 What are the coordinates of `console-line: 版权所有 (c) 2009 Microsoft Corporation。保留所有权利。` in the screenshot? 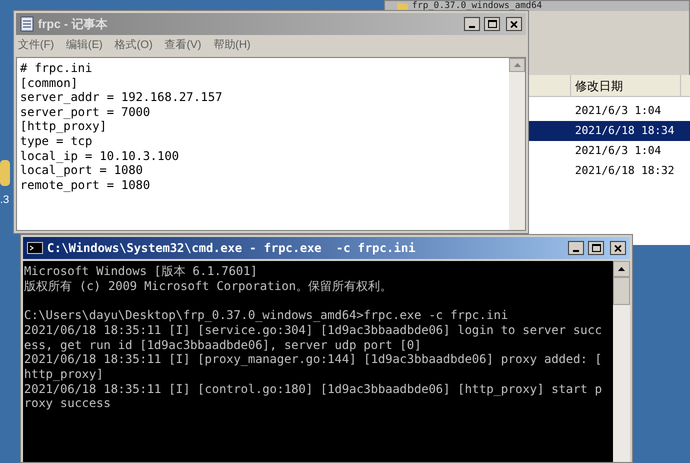 It's located at (208, 286).